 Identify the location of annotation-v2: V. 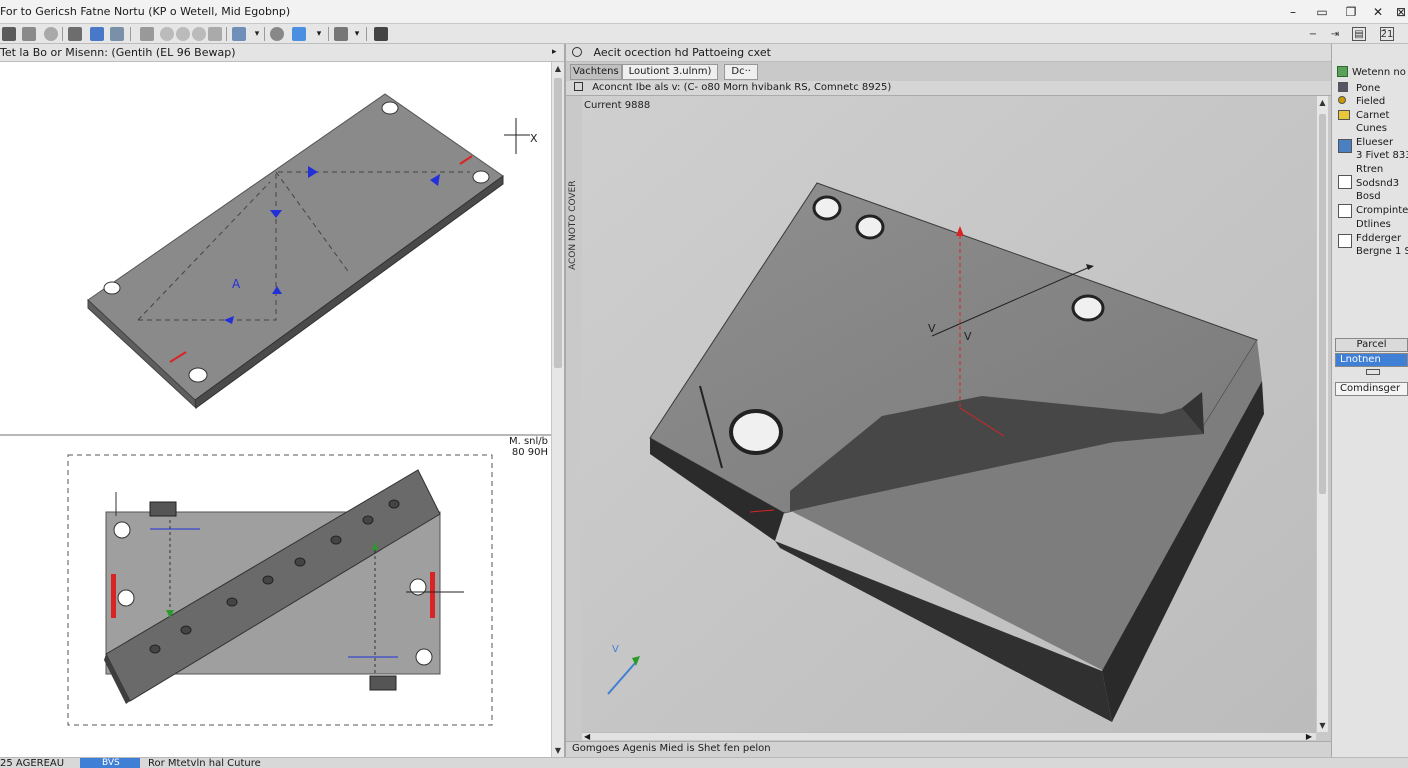
(968, 336).